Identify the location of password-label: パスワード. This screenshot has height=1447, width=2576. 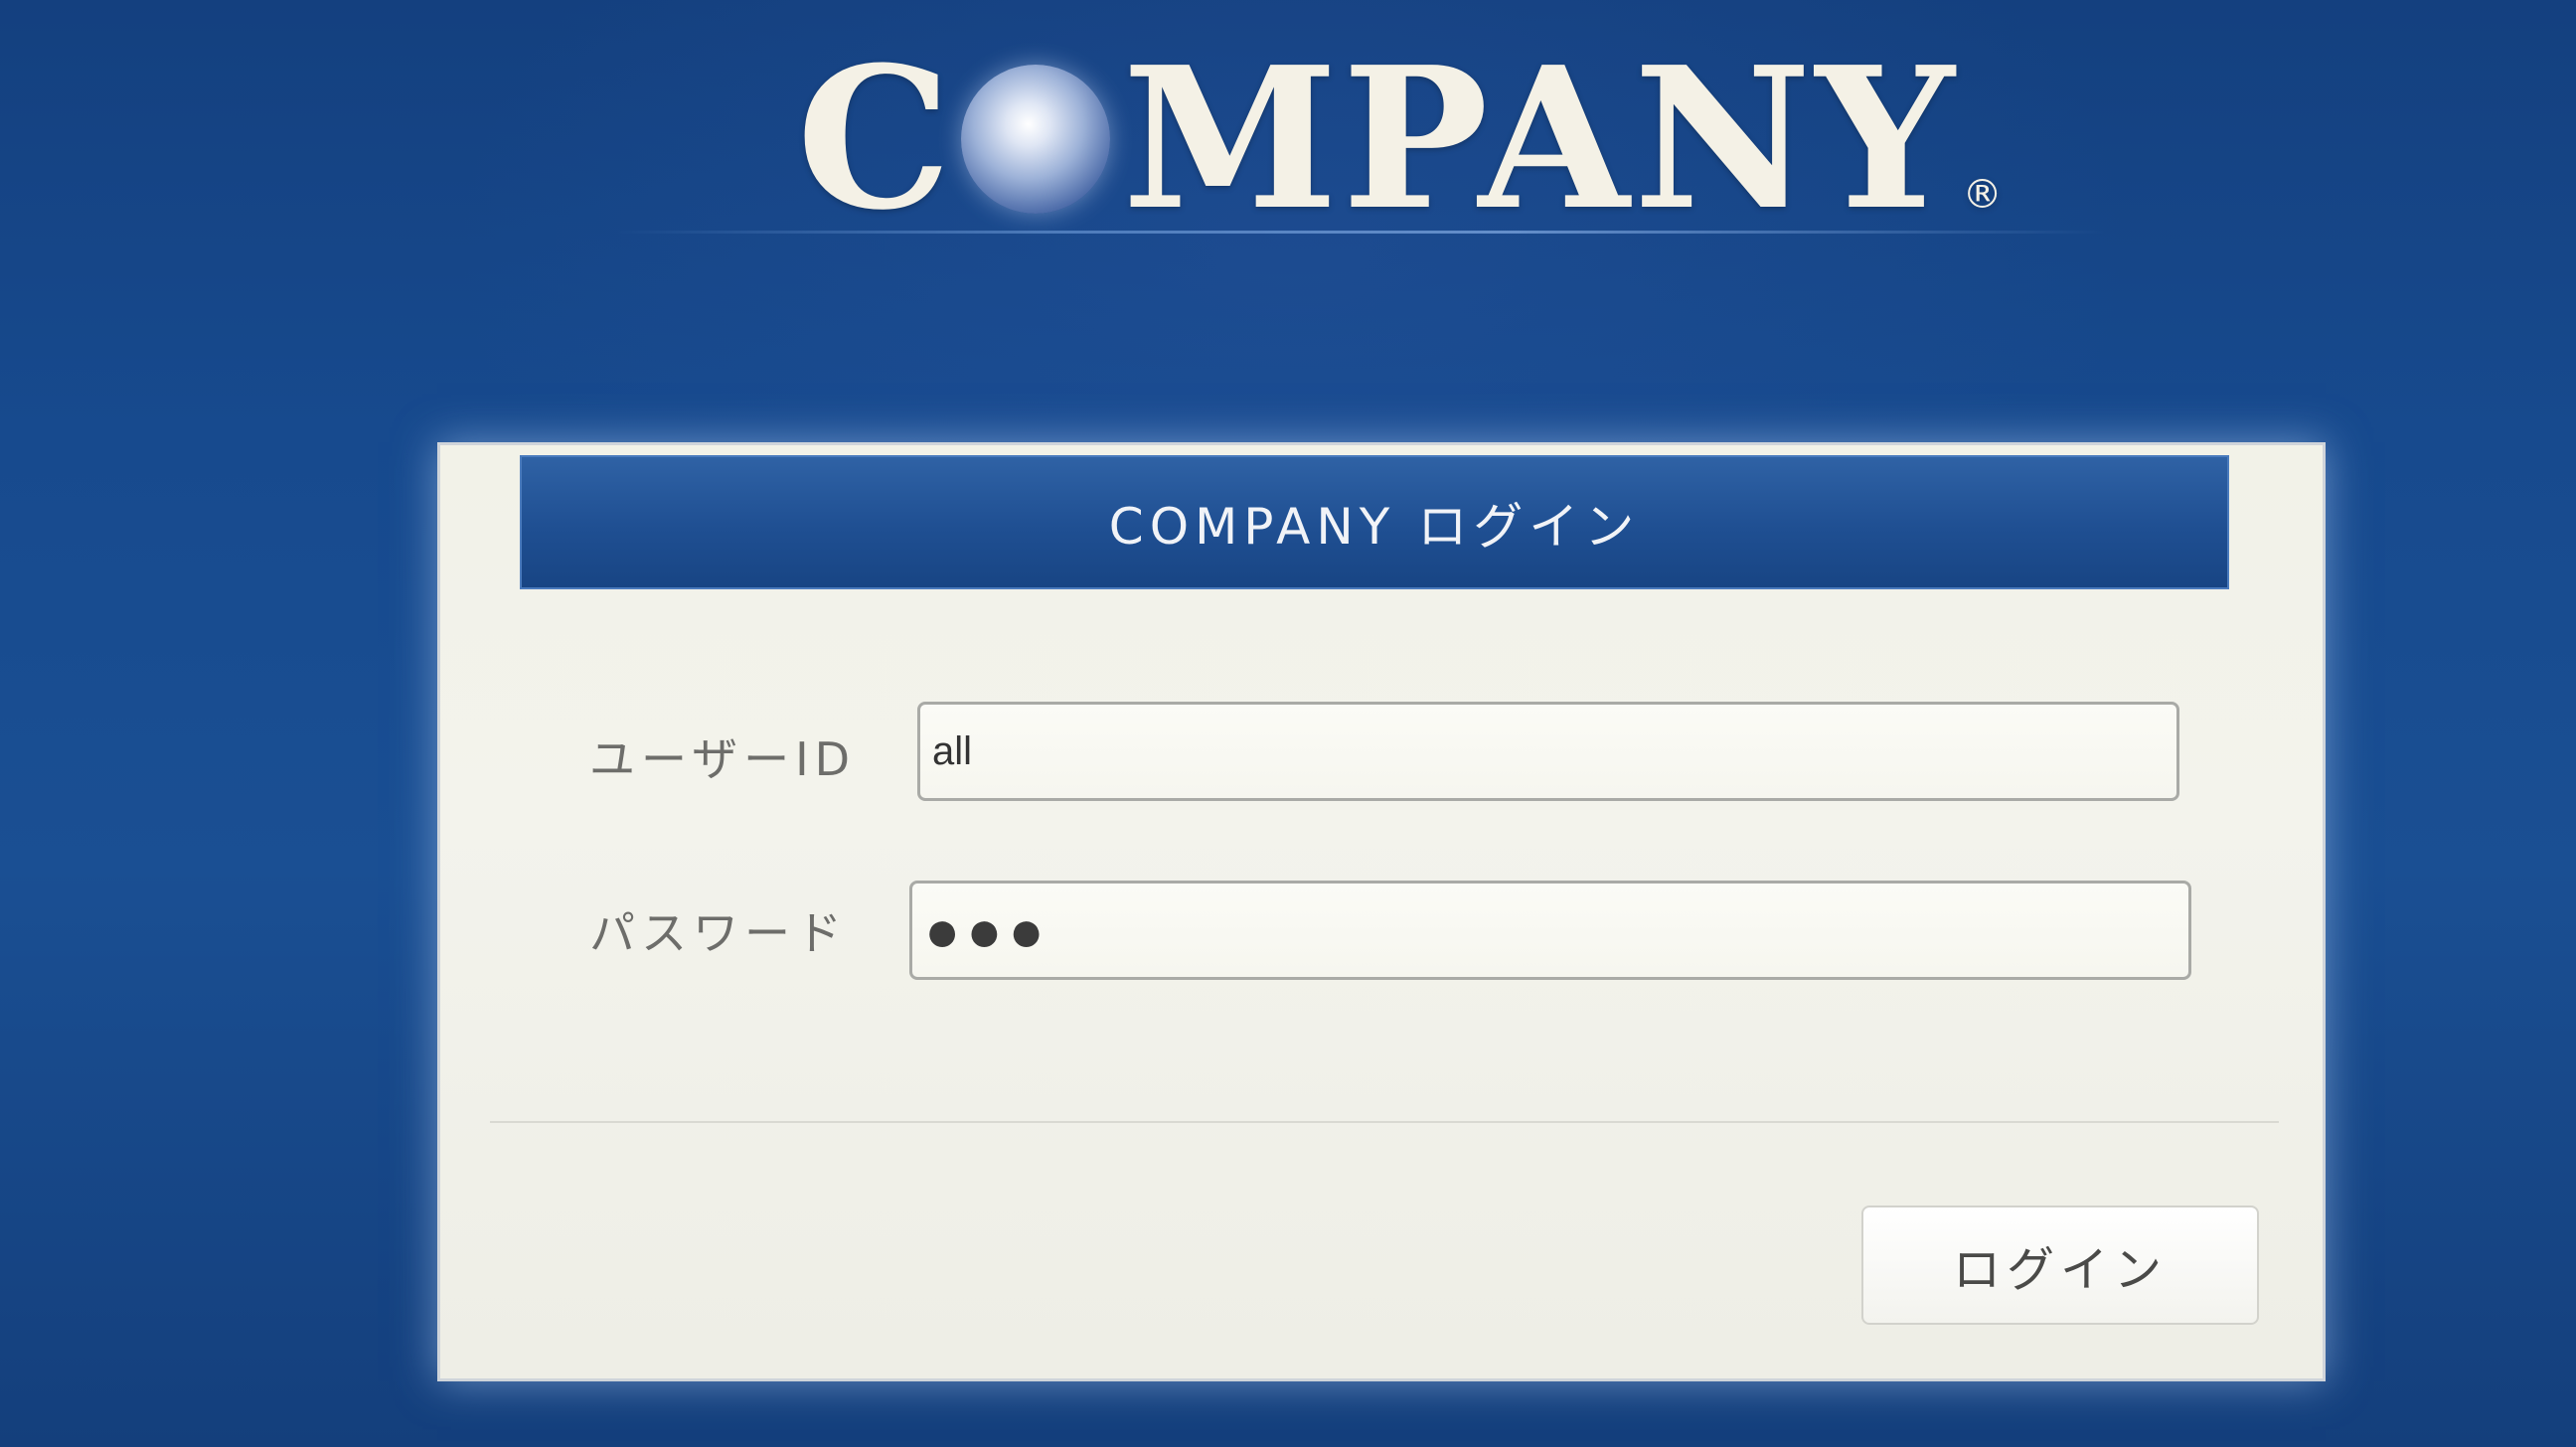
(718, 933).